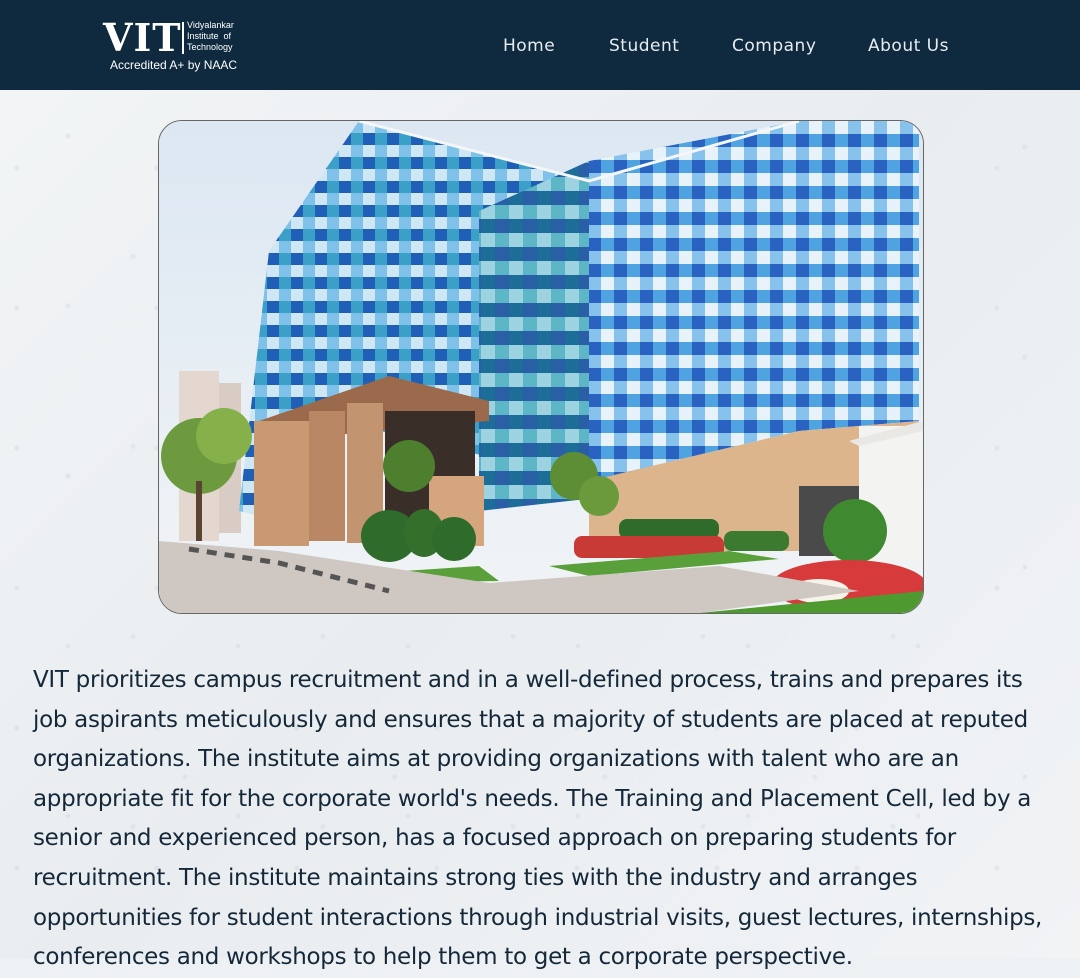 The image size is (1080, 978). I want to click on logo-divider, so click(183, 38).